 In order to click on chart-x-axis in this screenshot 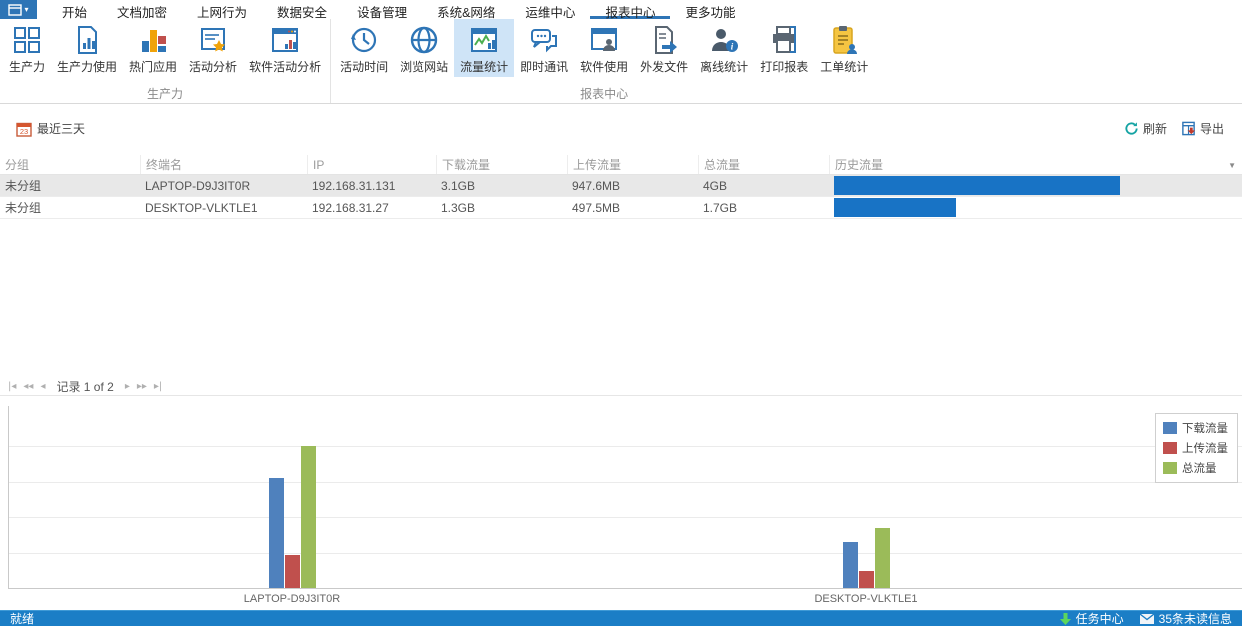, I will do `click(625, 588)`.